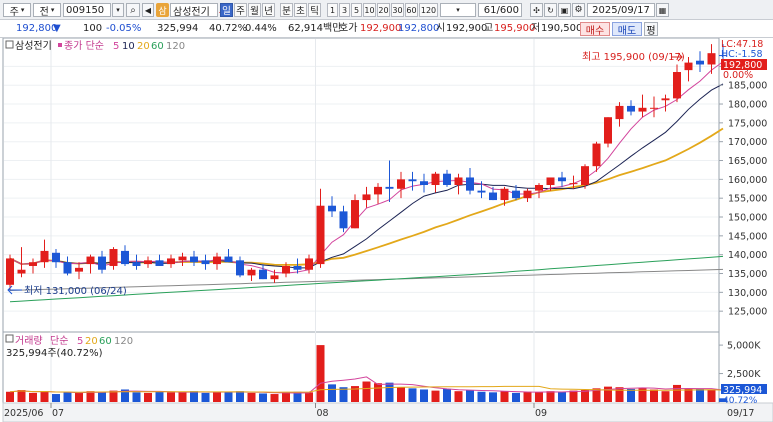 The height and width of the screenshot is (422, 773). What do you see at coordinates (369, 10) in the screenshot?
I see `tab-min-10: 10` at bounding box center [369, 10].